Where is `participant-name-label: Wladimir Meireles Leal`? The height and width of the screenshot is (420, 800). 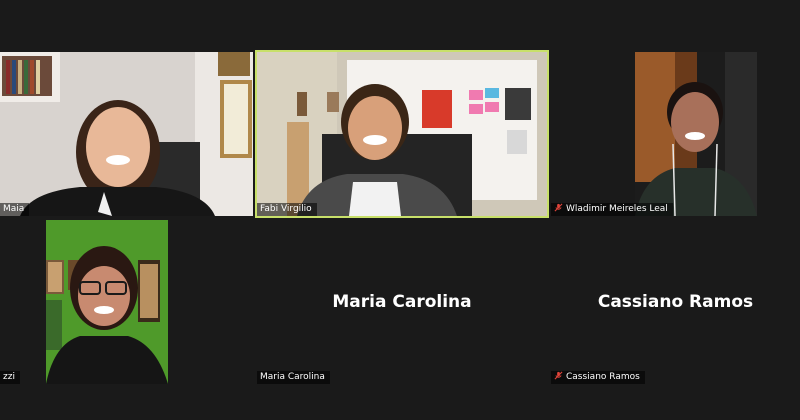
participant-name-label: Wladimir Meireles Leal is located at coordinates (612, 209).